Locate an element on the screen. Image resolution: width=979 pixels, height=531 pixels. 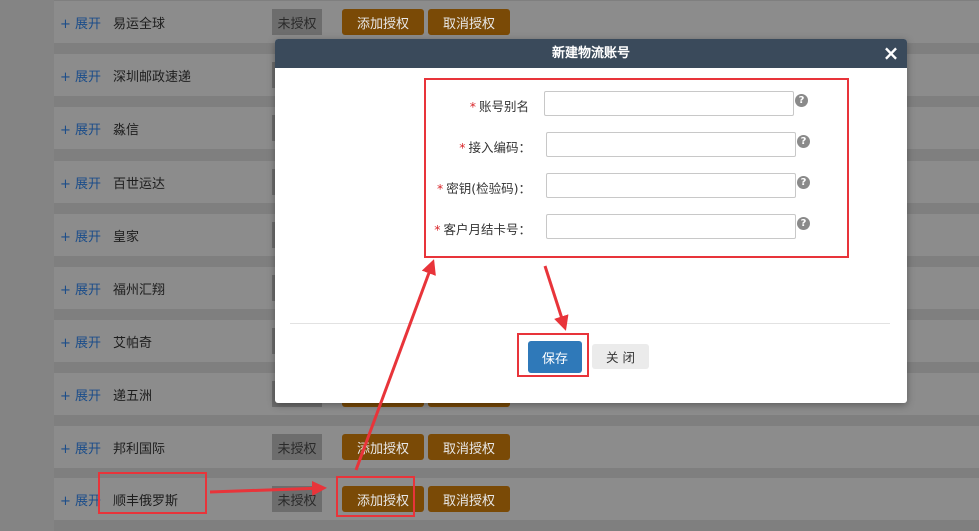
secret-key-label: 密钥(检验码)： is located at coordinates (488, 188).